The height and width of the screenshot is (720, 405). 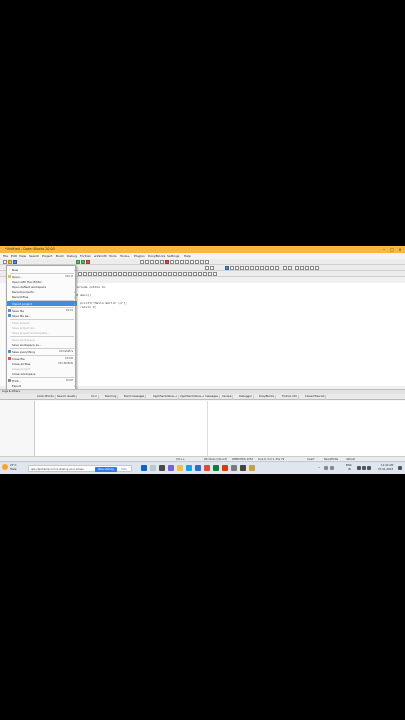 I want to click on tool-l-icon, so click(x=135, y=274).